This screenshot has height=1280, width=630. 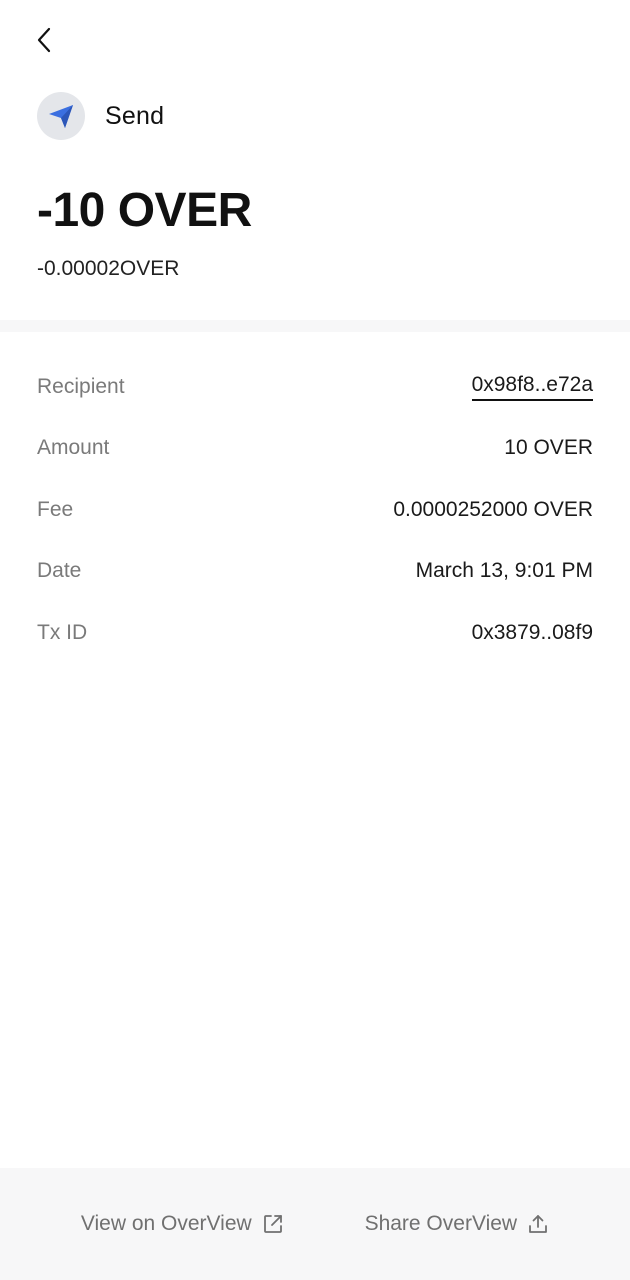 I want to click on detail-row-amount: Amount 10 OVER, so click(x=315, y=449).